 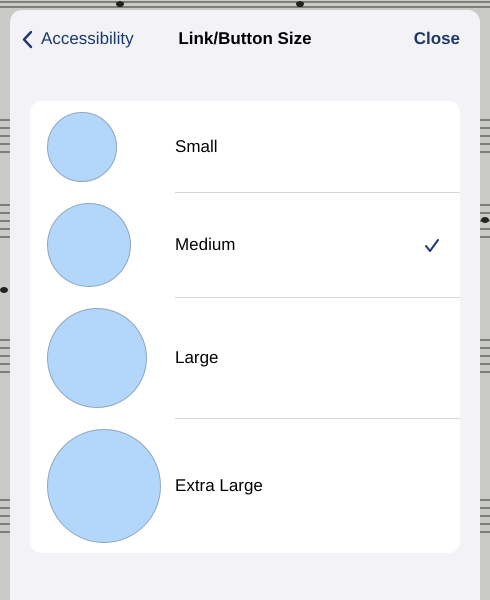 What do you see at coordinates (245, 39) in the screenshot?
I see `screen-title: Link/Button Size` at bounding box center [245, 39].